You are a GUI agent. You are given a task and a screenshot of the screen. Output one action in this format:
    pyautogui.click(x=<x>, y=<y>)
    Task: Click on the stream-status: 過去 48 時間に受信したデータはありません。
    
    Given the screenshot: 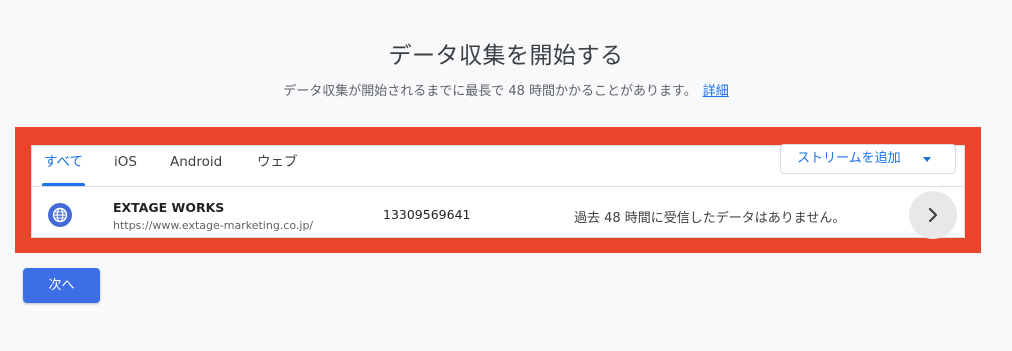 What is the action you would take?
    pyautogui.click(x=710, y=218)
    